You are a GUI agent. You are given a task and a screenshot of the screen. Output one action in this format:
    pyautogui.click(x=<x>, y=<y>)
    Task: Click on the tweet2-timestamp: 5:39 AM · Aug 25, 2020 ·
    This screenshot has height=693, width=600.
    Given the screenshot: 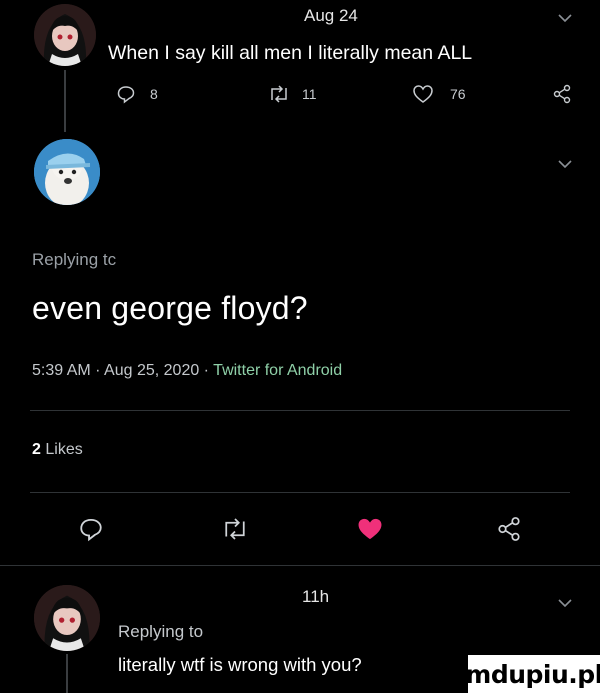 What is the action you would take?
    pyautogui.click(x=123, y=370)
    